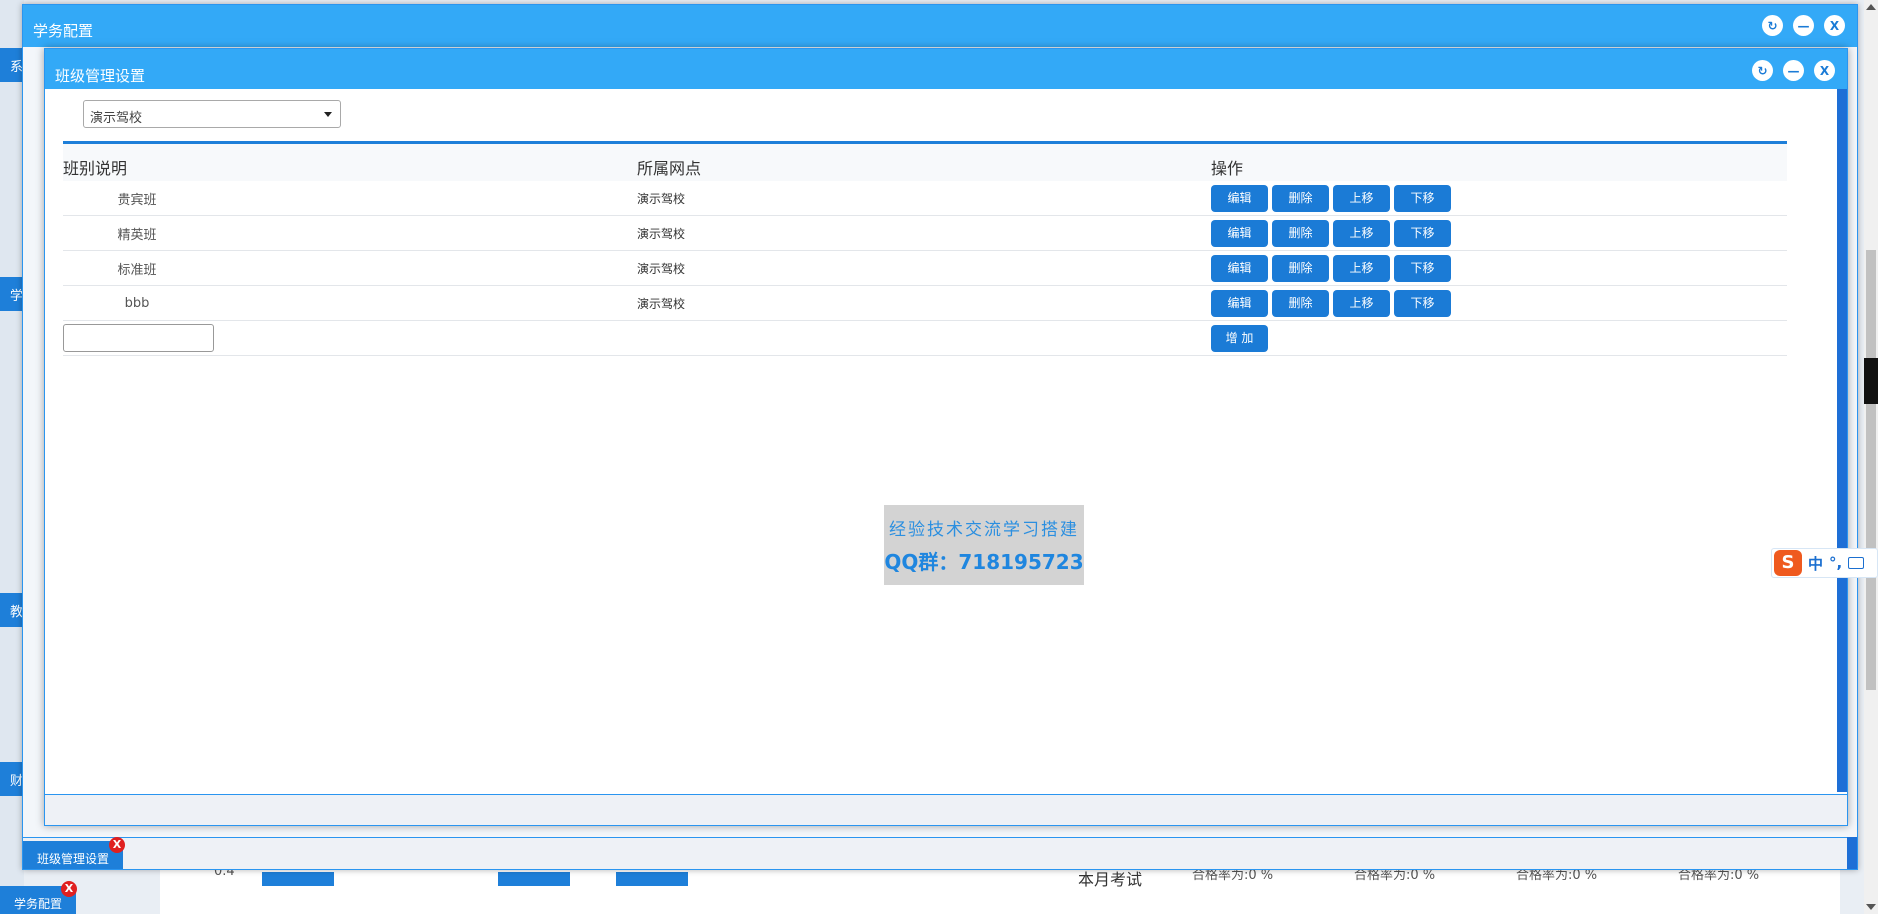 The width and height of the screenshot is (1878, 914). What do you see at coordinates (925, 233) in the screenshot?
I see `table-row: 精英班 演示驾校 编辑 删除 上移 下移` at bounding box center [925, 233].